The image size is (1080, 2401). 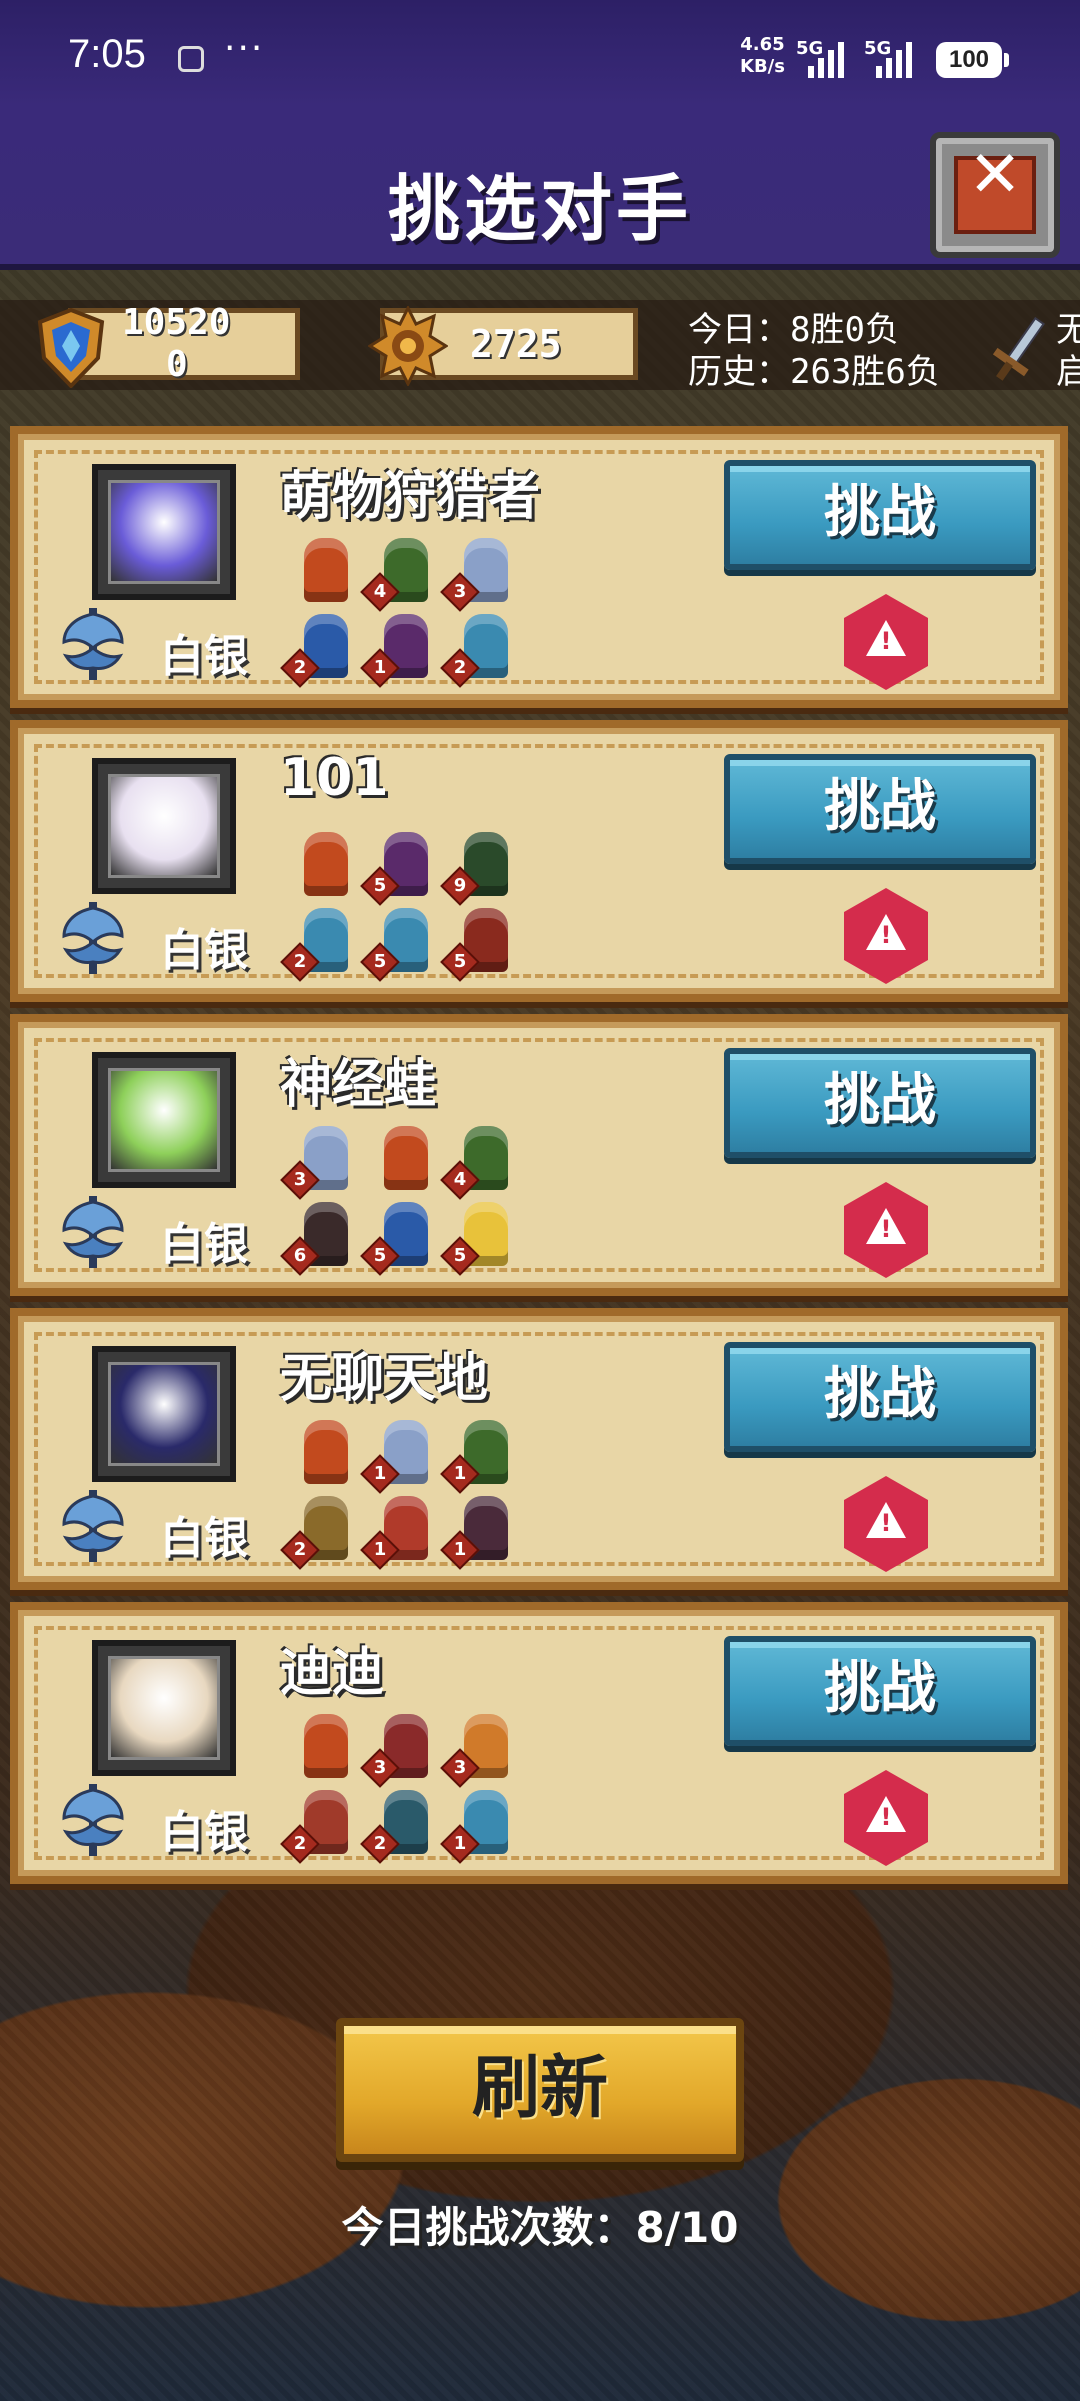 What do you see at coordinates (408, 346) in the screenshot?
I see `medal-icon` at bounding box center [408, 346].